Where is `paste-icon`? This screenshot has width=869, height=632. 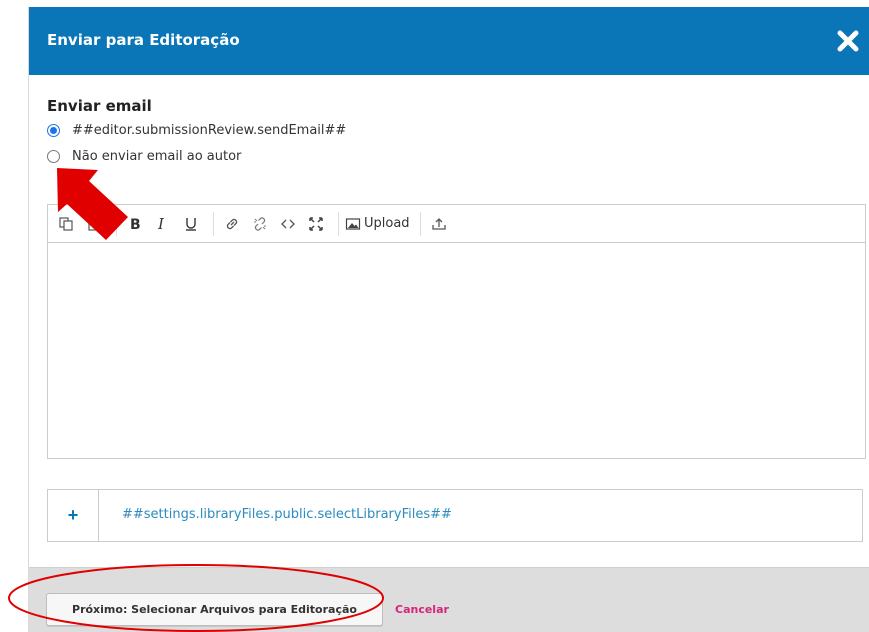
paste-icon is located at coordinates (94, 224).